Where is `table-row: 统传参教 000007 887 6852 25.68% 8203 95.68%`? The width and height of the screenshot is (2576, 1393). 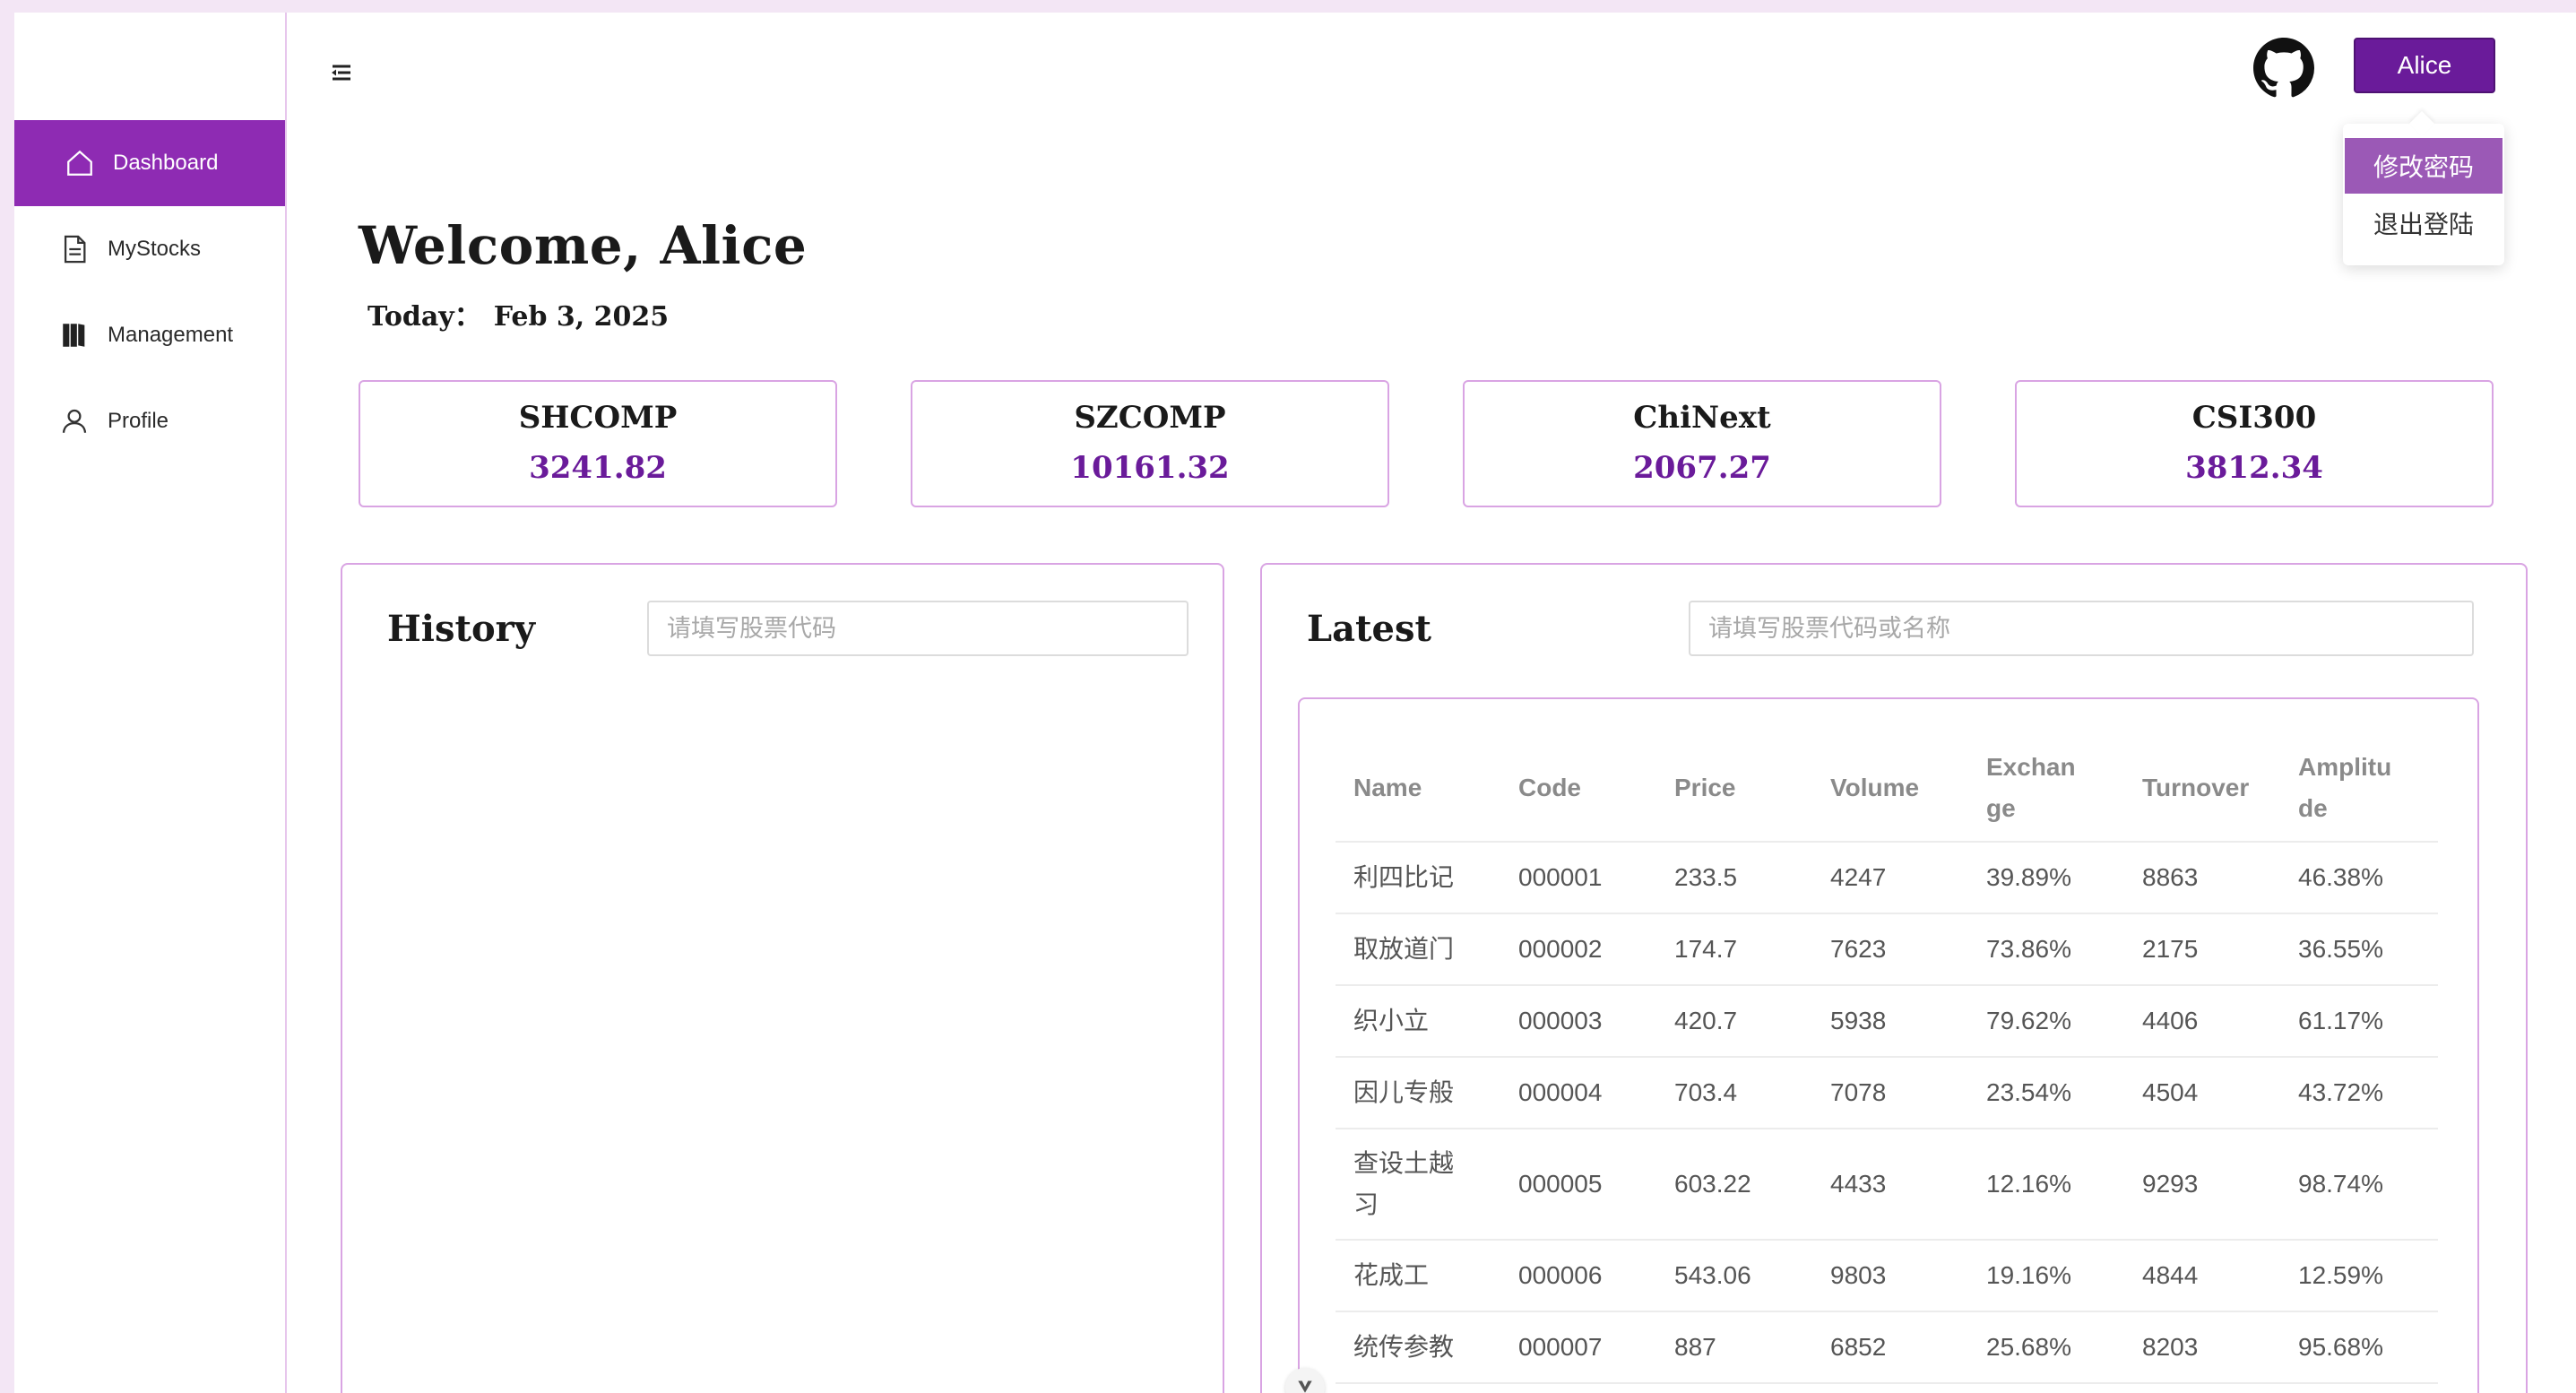 table-row: 统传参教 000007 887 6852 25.68% 8203 95.68% is located at coordinates (1887, 1347).